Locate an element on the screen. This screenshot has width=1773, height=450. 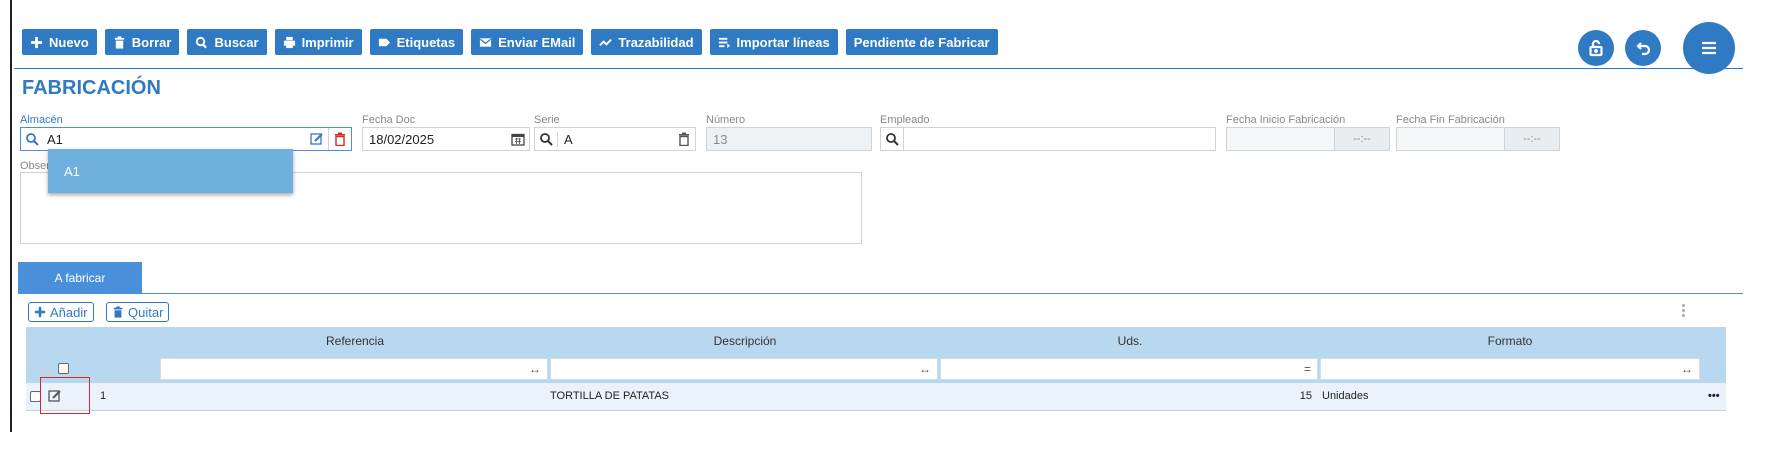
calendar-icon is located at coordinates (518, 139).